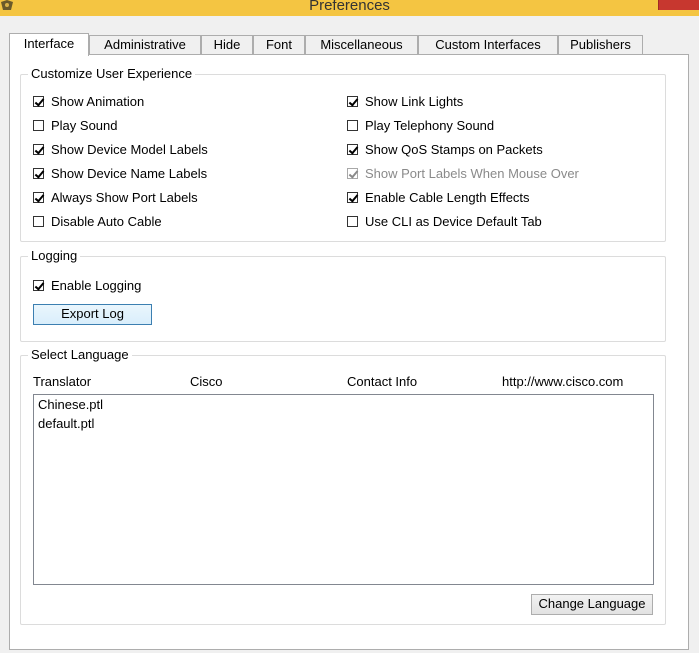 The width and height of the screenshot is (699, 653). What do you see at coordinates (227, 44) in the screenshot?
I see `tab-hide: Hide` at bounding box center [227, 44].